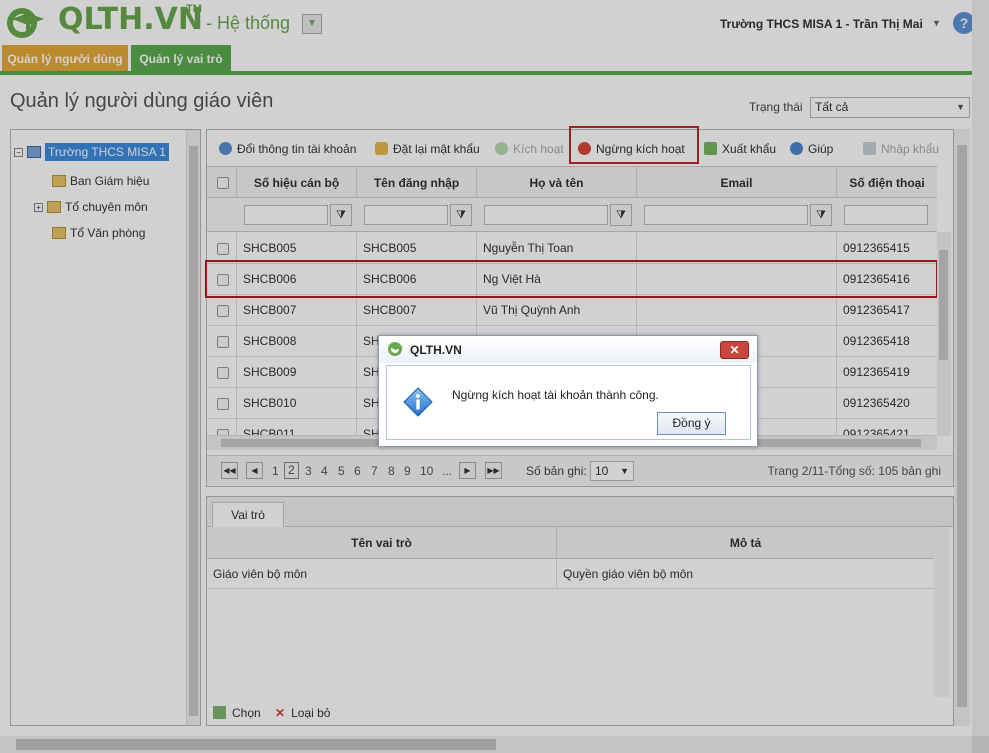 This screenshot has width=989, height=753. What do you see at coordinates (691, 423) in the screenshot?
I see `ok-button: Đồng ý` at bounding box center [691, 423].